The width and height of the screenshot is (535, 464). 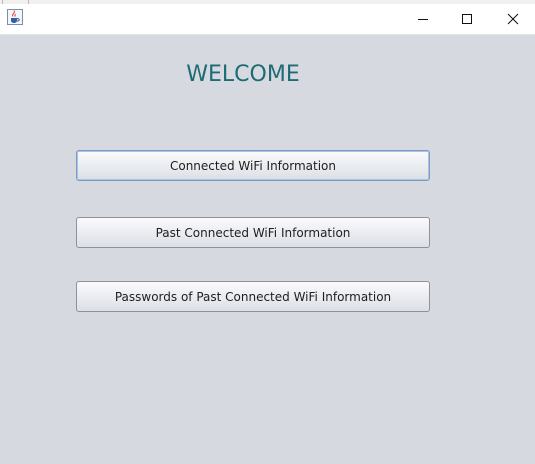 I want to click on maximize-button, so click(x=467, y=19).